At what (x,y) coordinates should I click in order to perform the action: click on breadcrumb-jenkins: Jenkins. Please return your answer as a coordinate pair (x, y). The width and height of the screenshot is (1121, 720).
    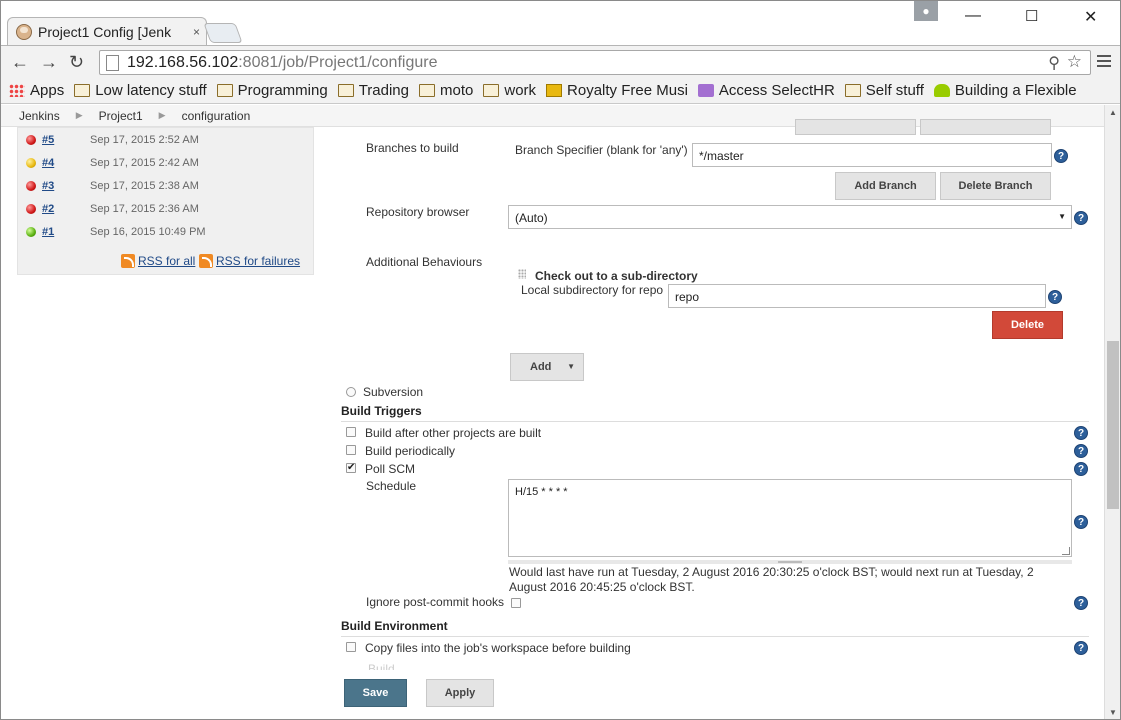
    Looking at the image, I should click on (39, 116).